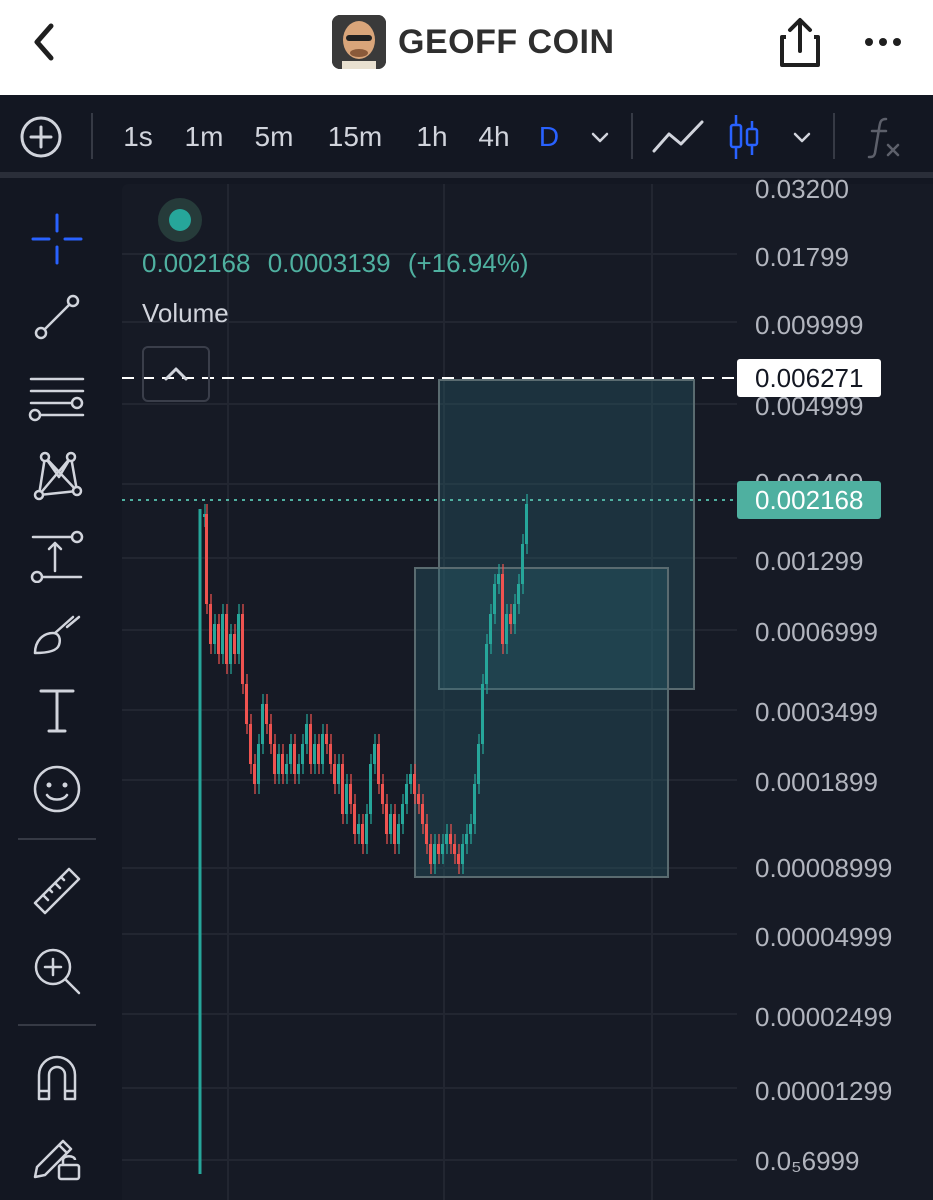  I want to click on pattern-icon, so click(58, 476).